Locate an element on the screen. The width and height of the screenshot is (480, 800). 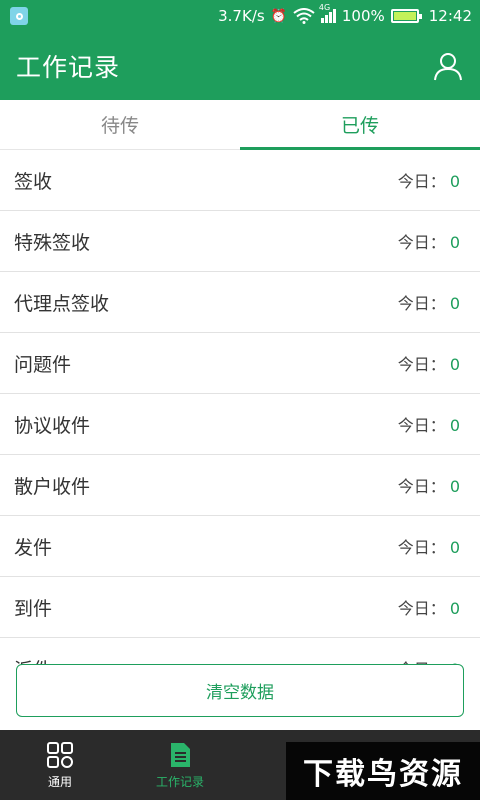
tab-uploaded: 已传 is located at coordinates (360, 125).